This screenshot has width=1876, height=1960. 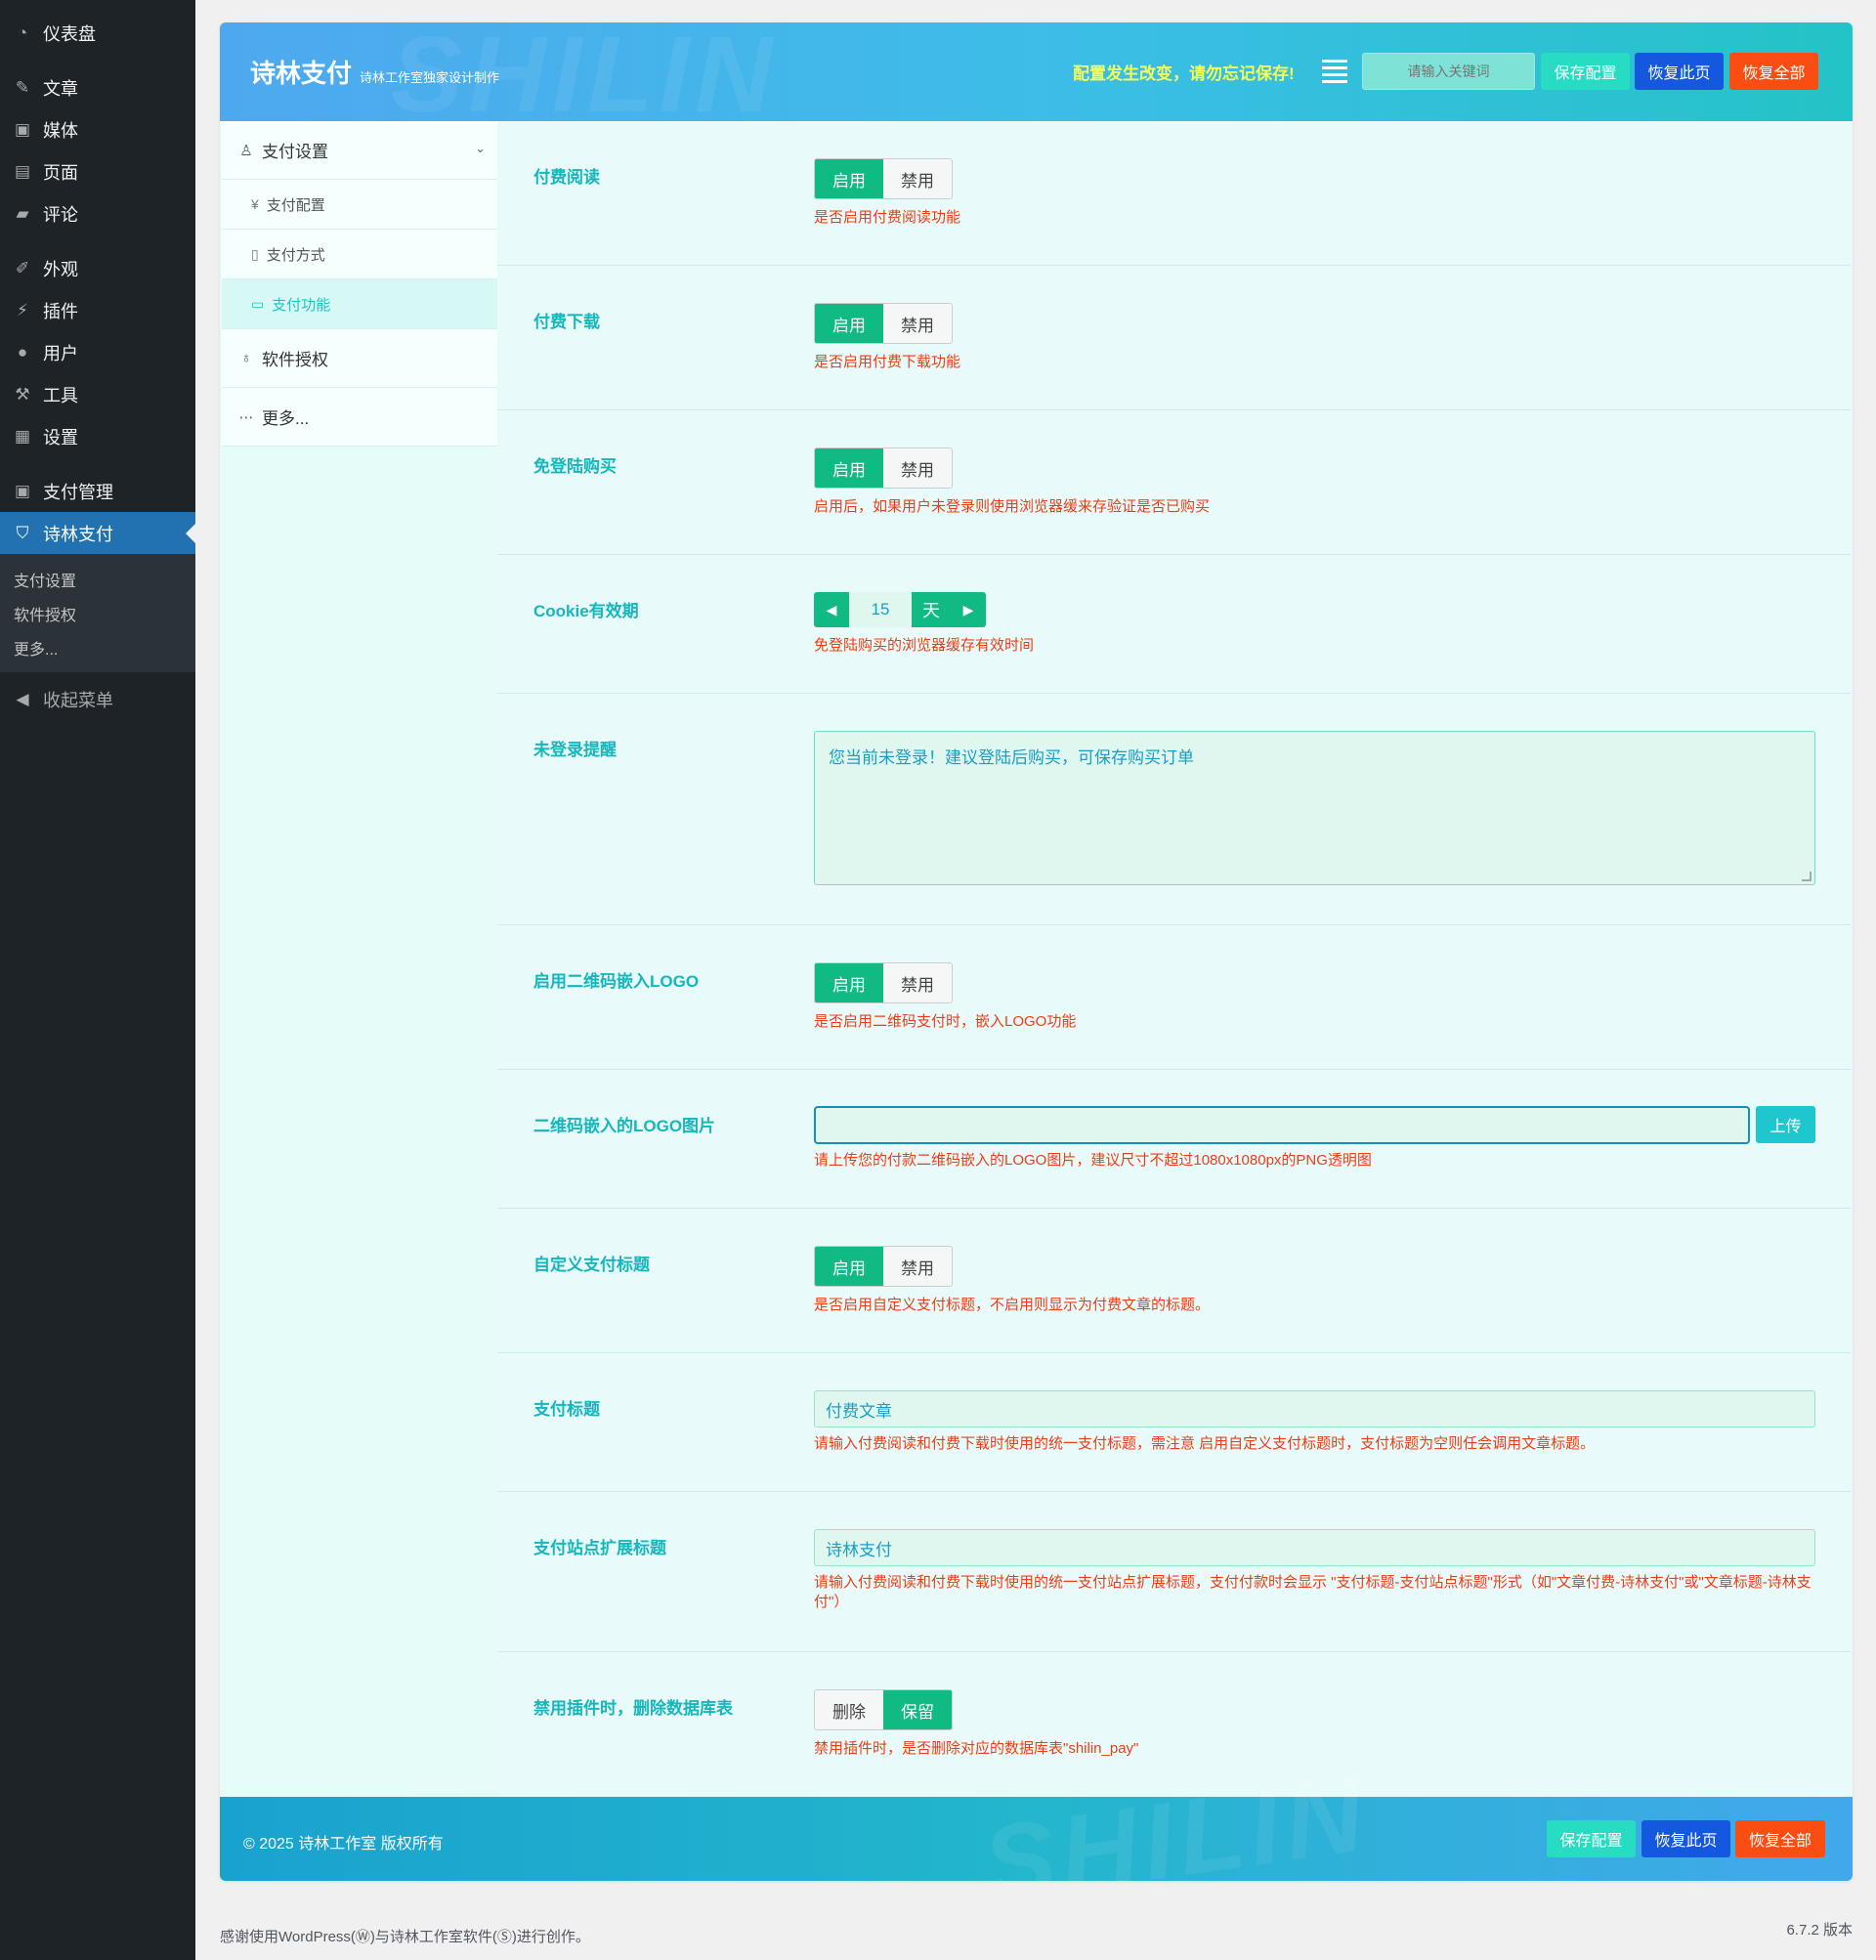 What do you see at coordinates (1314, 1408) in the screenshot?
I see `pay-title-input: 付费文章` at bounding box center [1314, 1408].